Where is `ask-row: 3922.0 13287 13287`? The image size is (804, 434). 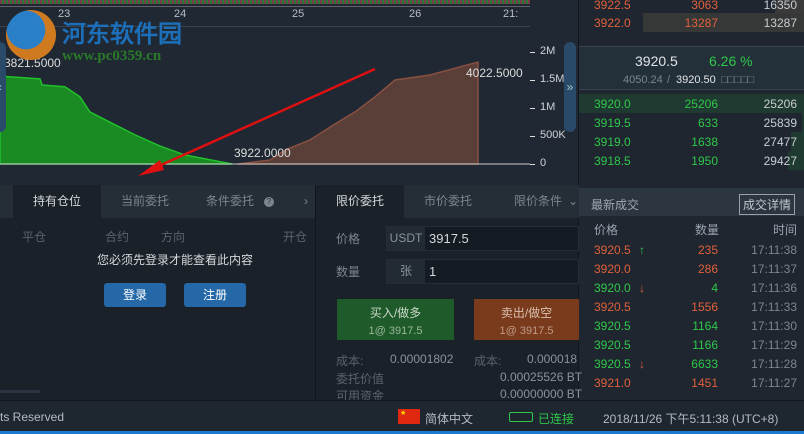 ask-row: 3922.0 13287 13287 is located at coordinates (691, 22).